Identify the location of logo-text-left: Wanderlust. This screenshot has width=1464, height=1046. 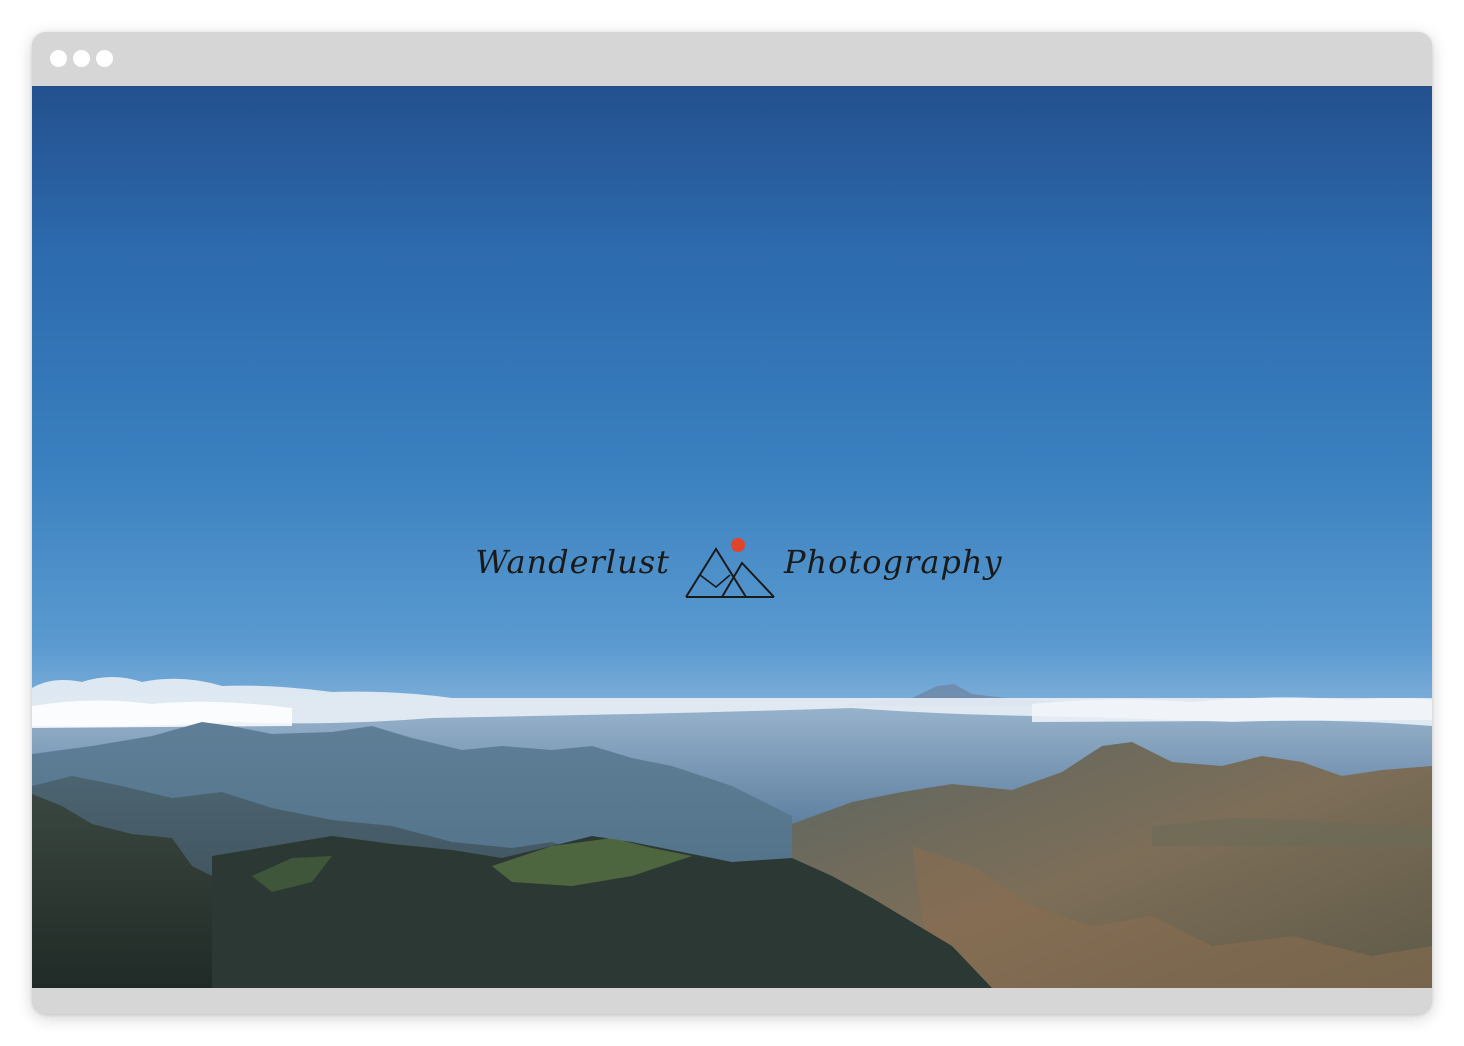
(572, 562).